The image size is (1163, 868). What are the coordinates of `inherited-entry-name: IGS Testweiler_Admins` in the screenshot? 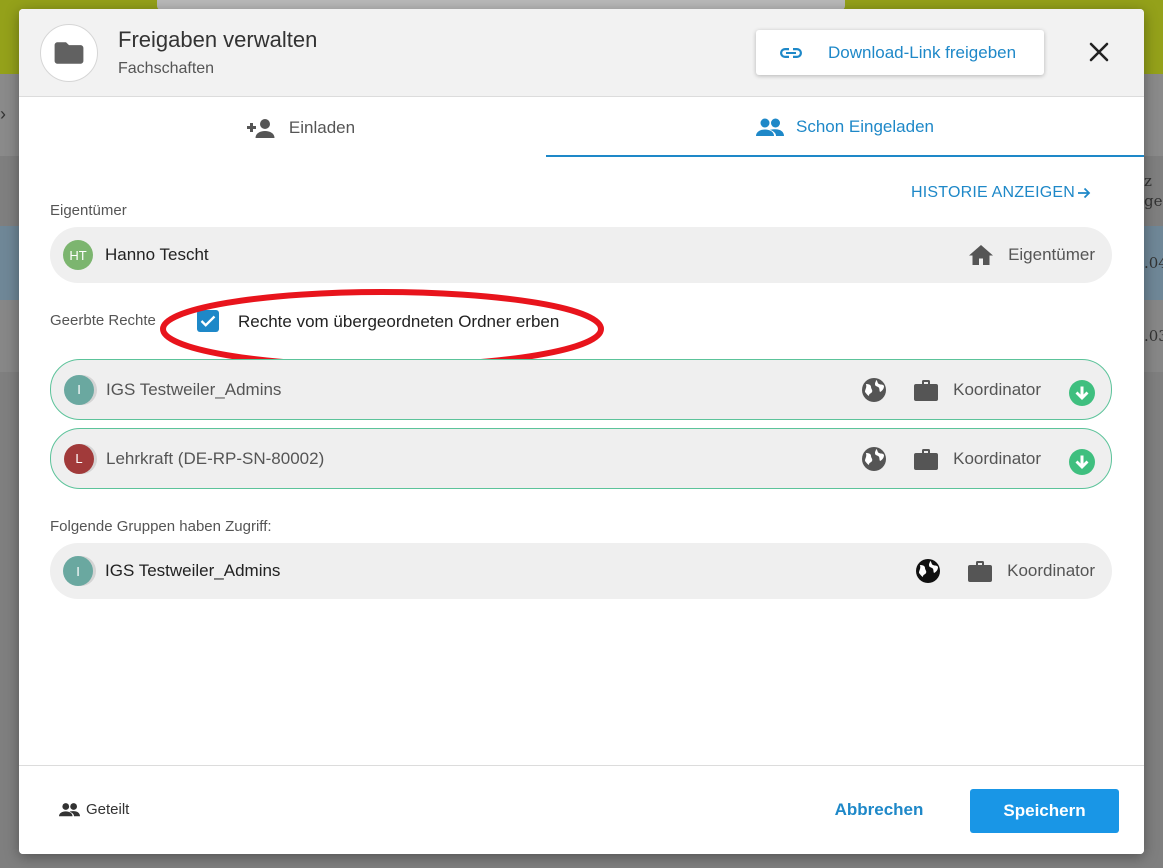 It's located at (194, 389).